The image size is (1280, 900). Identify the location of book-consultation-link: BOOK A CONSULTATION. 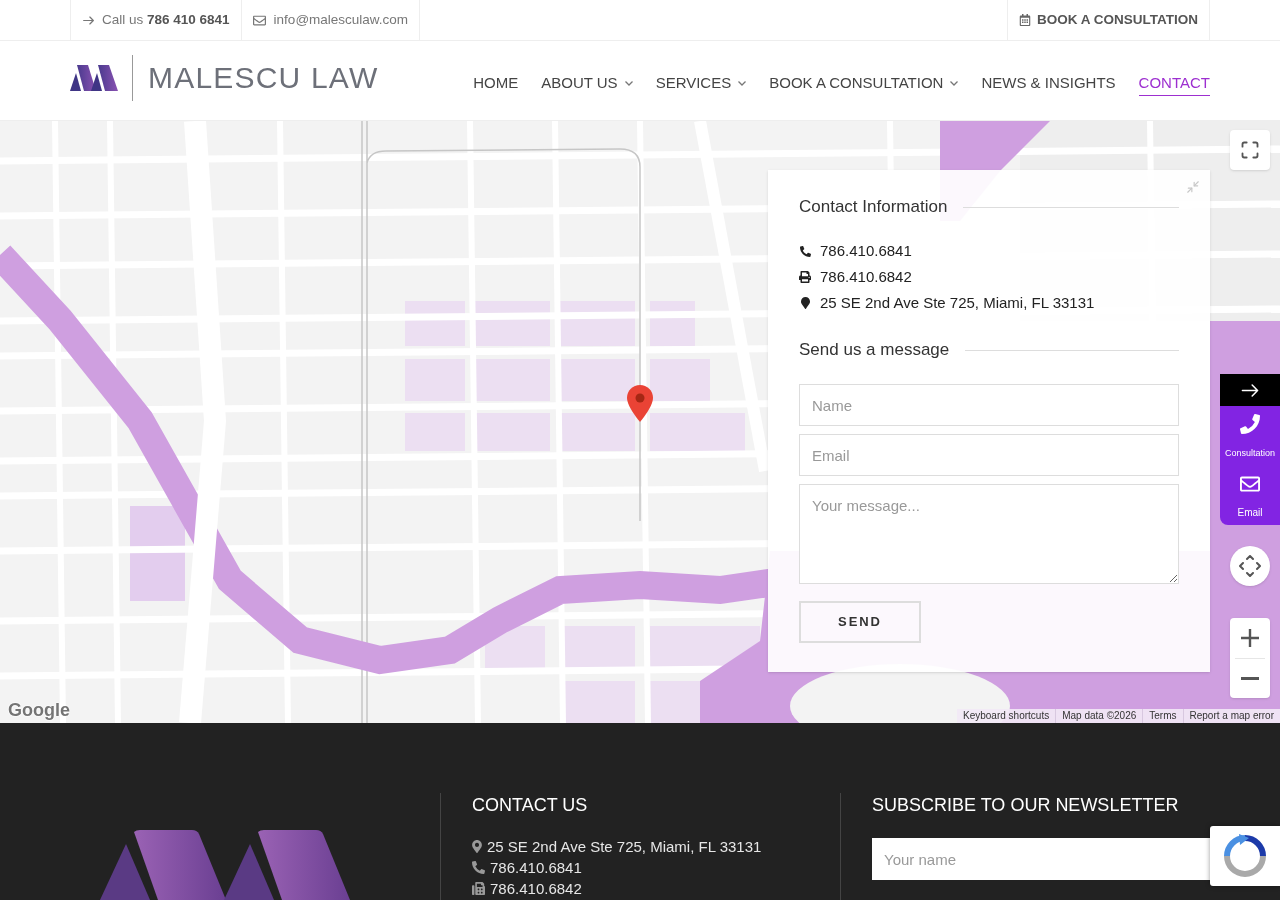
(1108, 20).